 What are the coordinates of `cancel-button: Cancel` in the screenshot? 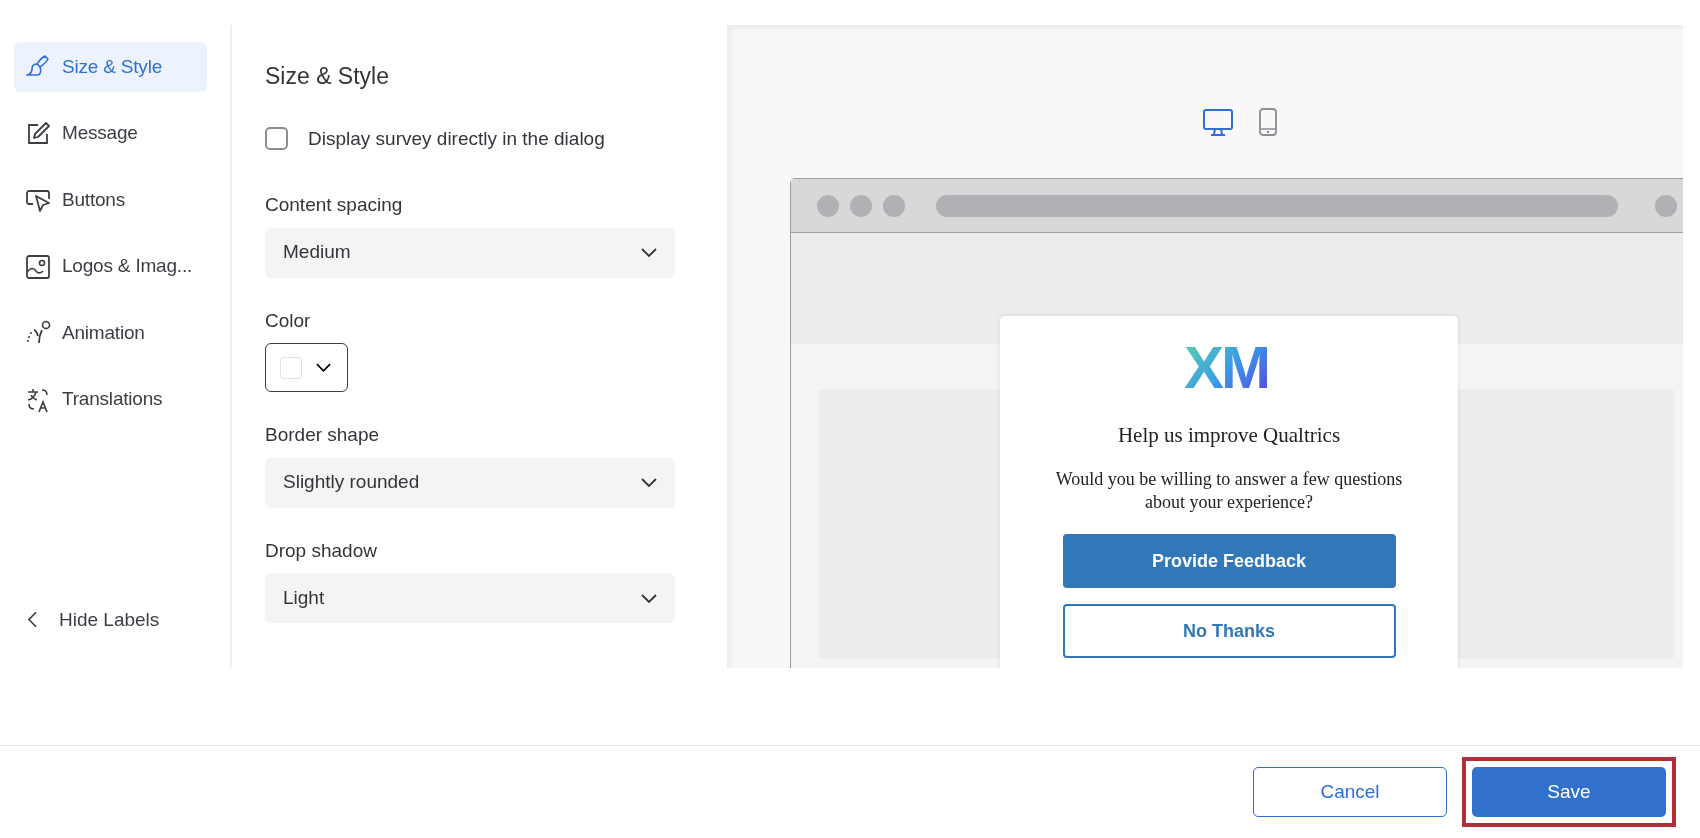 It's located at (1350, 792).